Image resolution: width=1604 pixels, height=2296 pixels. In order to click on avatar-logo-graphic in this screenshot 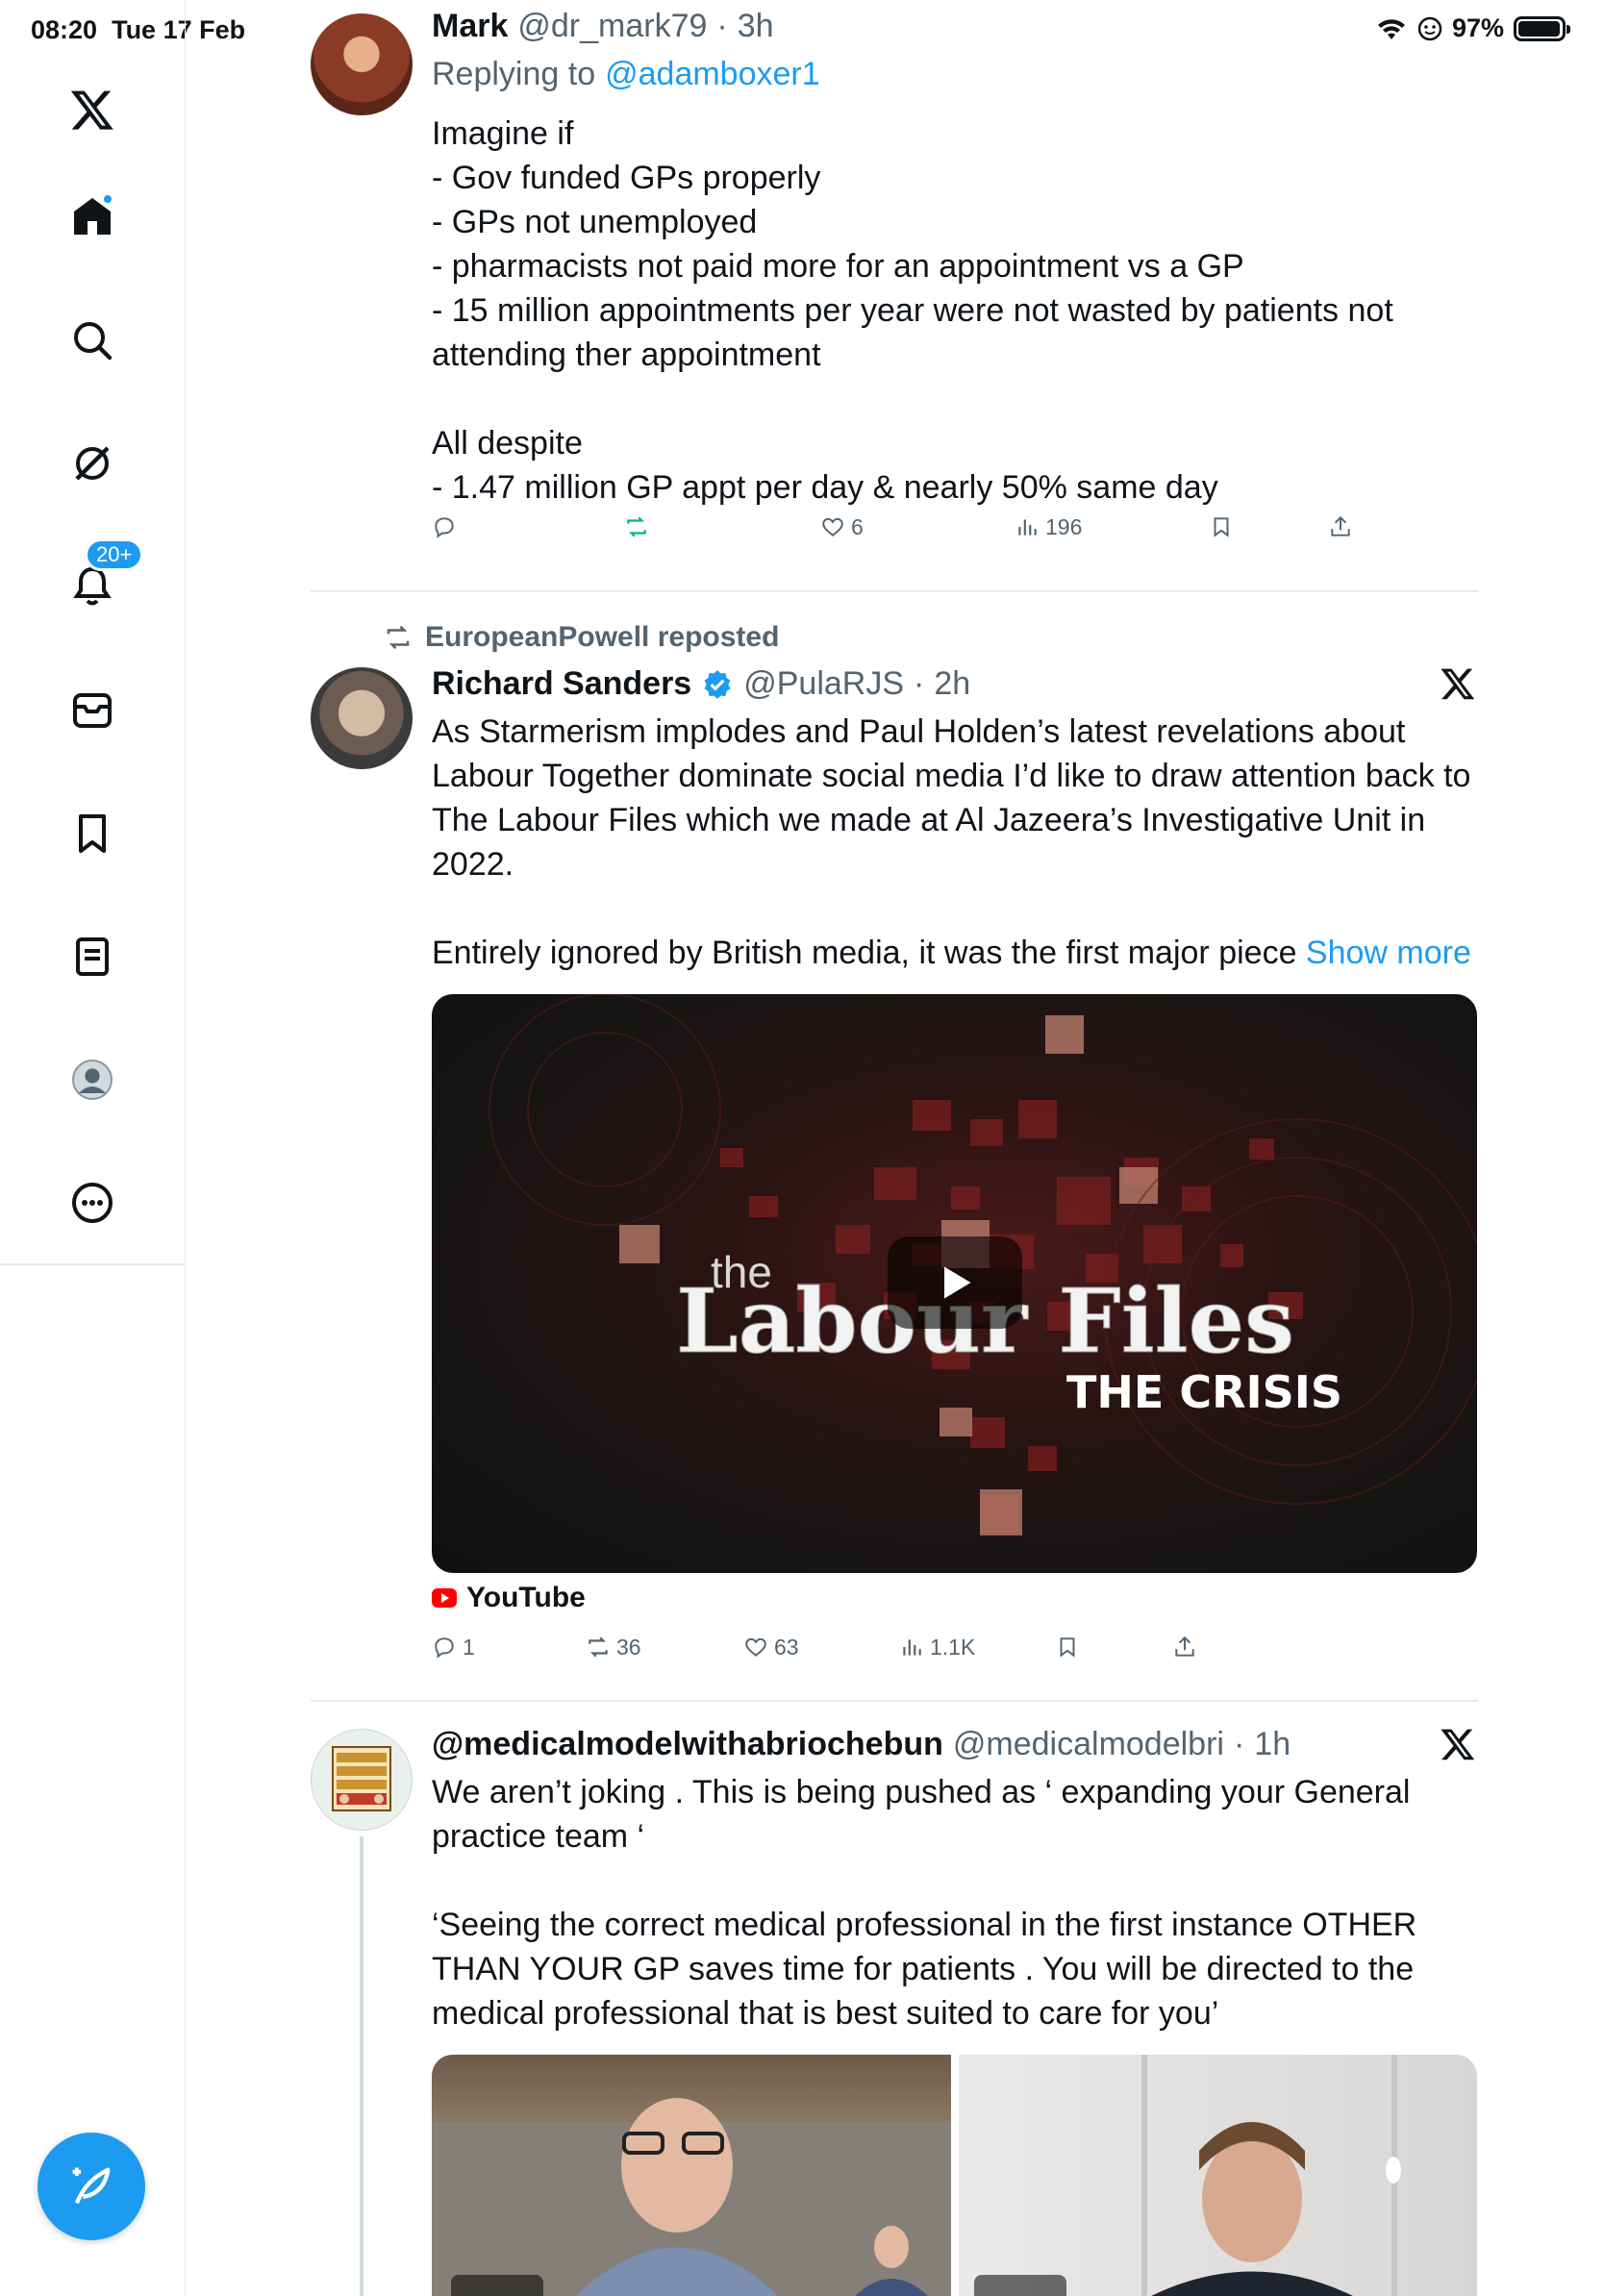, I will do `click(361, 1778)`.